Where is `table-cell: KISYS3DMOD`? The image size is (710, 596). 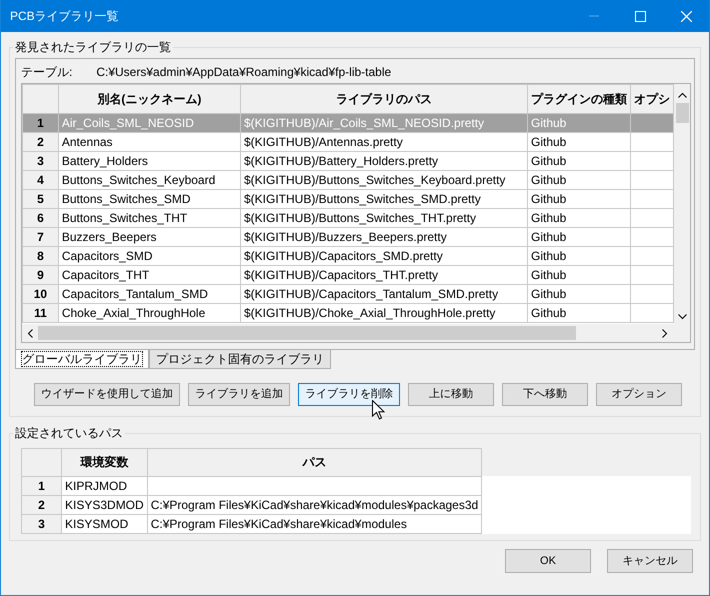 table-cell: KISYS3DMOD is located at coordinates (105, 505).